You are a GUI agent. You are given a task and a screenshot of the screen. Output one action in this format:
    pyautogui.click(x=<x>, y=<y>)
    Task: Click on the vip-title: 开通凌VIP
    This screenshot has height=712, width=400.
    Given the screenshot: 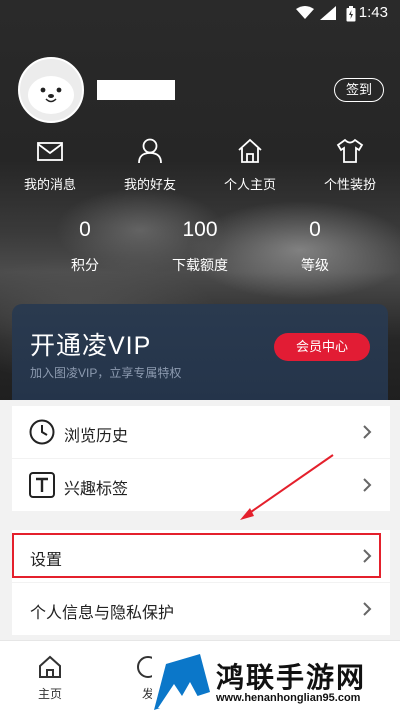 What is the action you would take?
    pyautogui.click(x=91, y=346)
    